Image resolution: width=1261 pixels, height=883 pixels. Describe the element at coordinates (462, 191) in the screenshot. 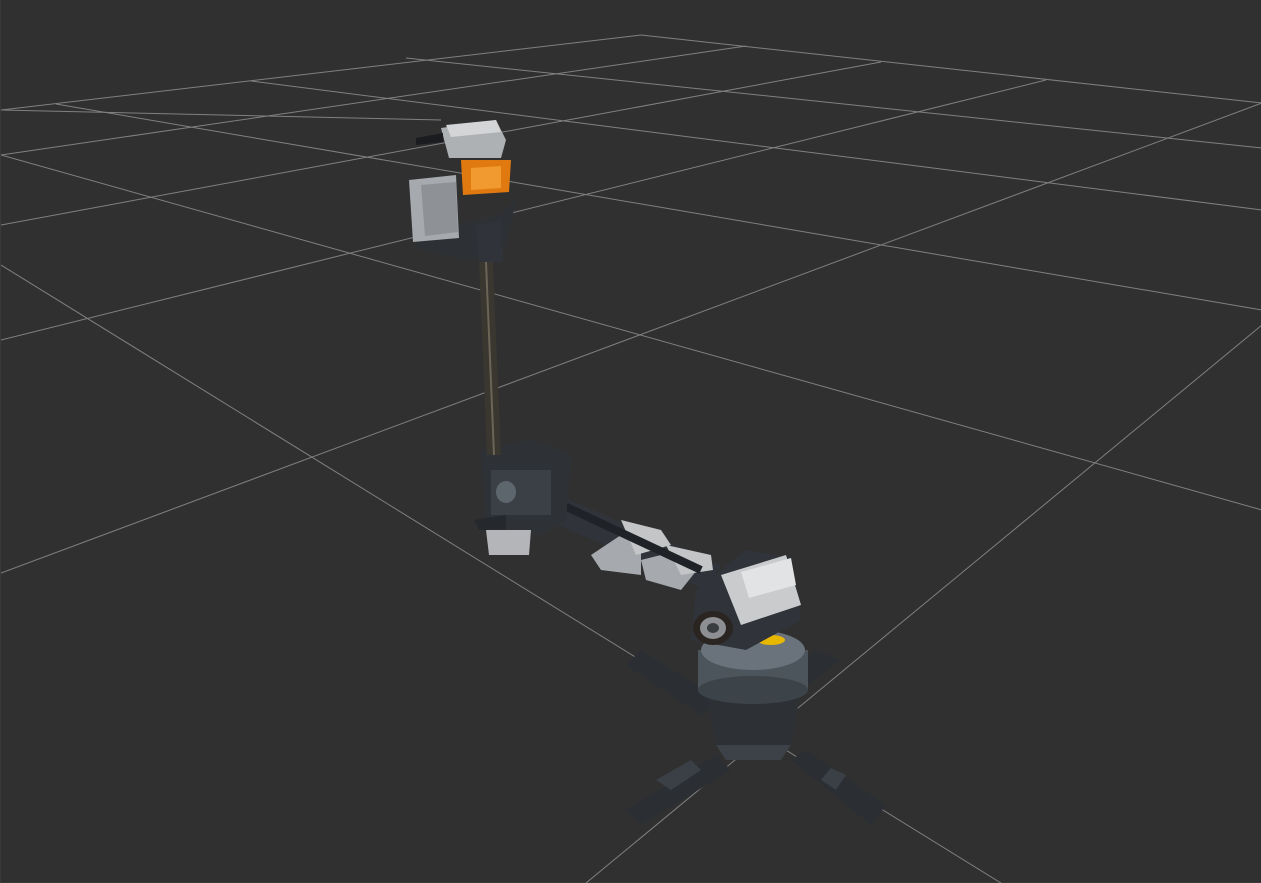

I see `robot-wrist` at that location.